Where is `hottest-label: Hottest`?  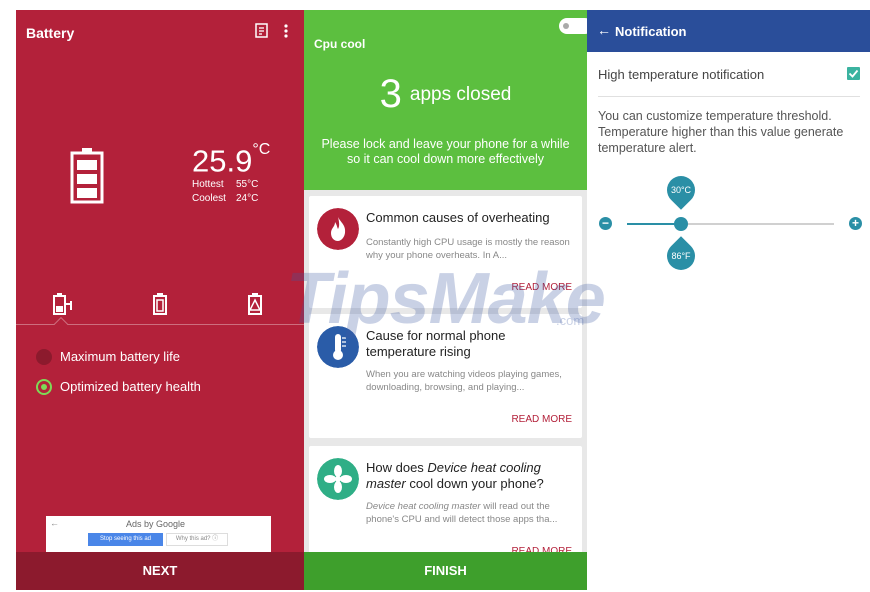 hottest-label: Hottest is located at coordinates (208, 184).